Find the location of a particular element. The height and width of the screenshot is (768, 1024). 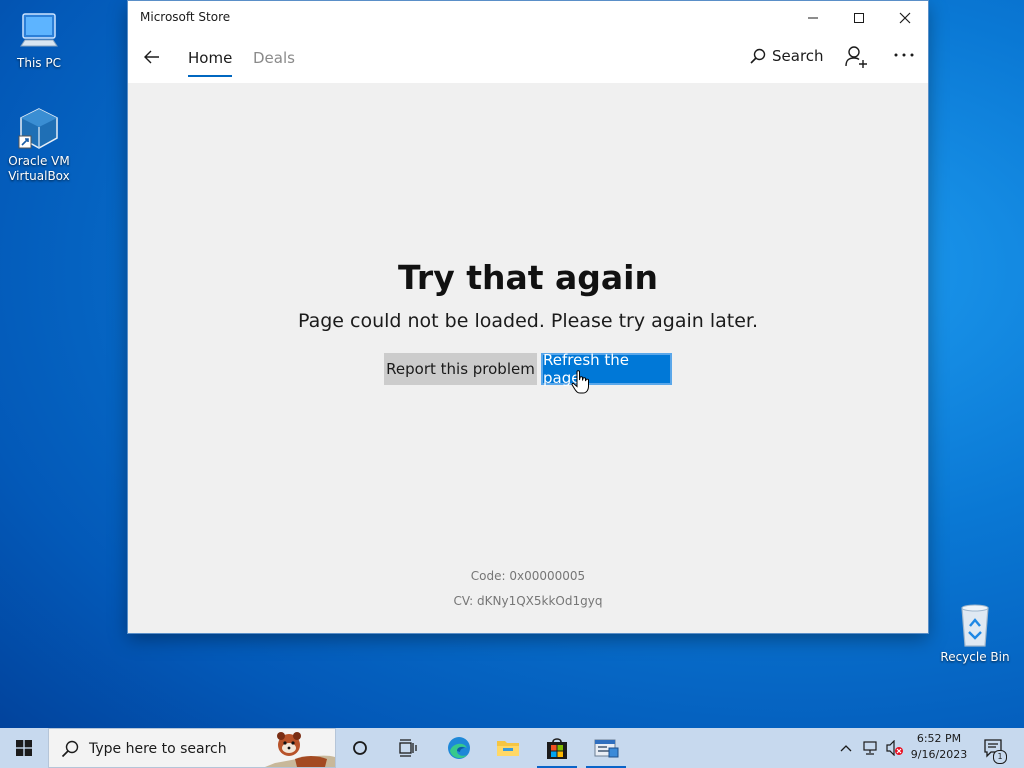

search-button: Search is located at coordinates (787, 56).